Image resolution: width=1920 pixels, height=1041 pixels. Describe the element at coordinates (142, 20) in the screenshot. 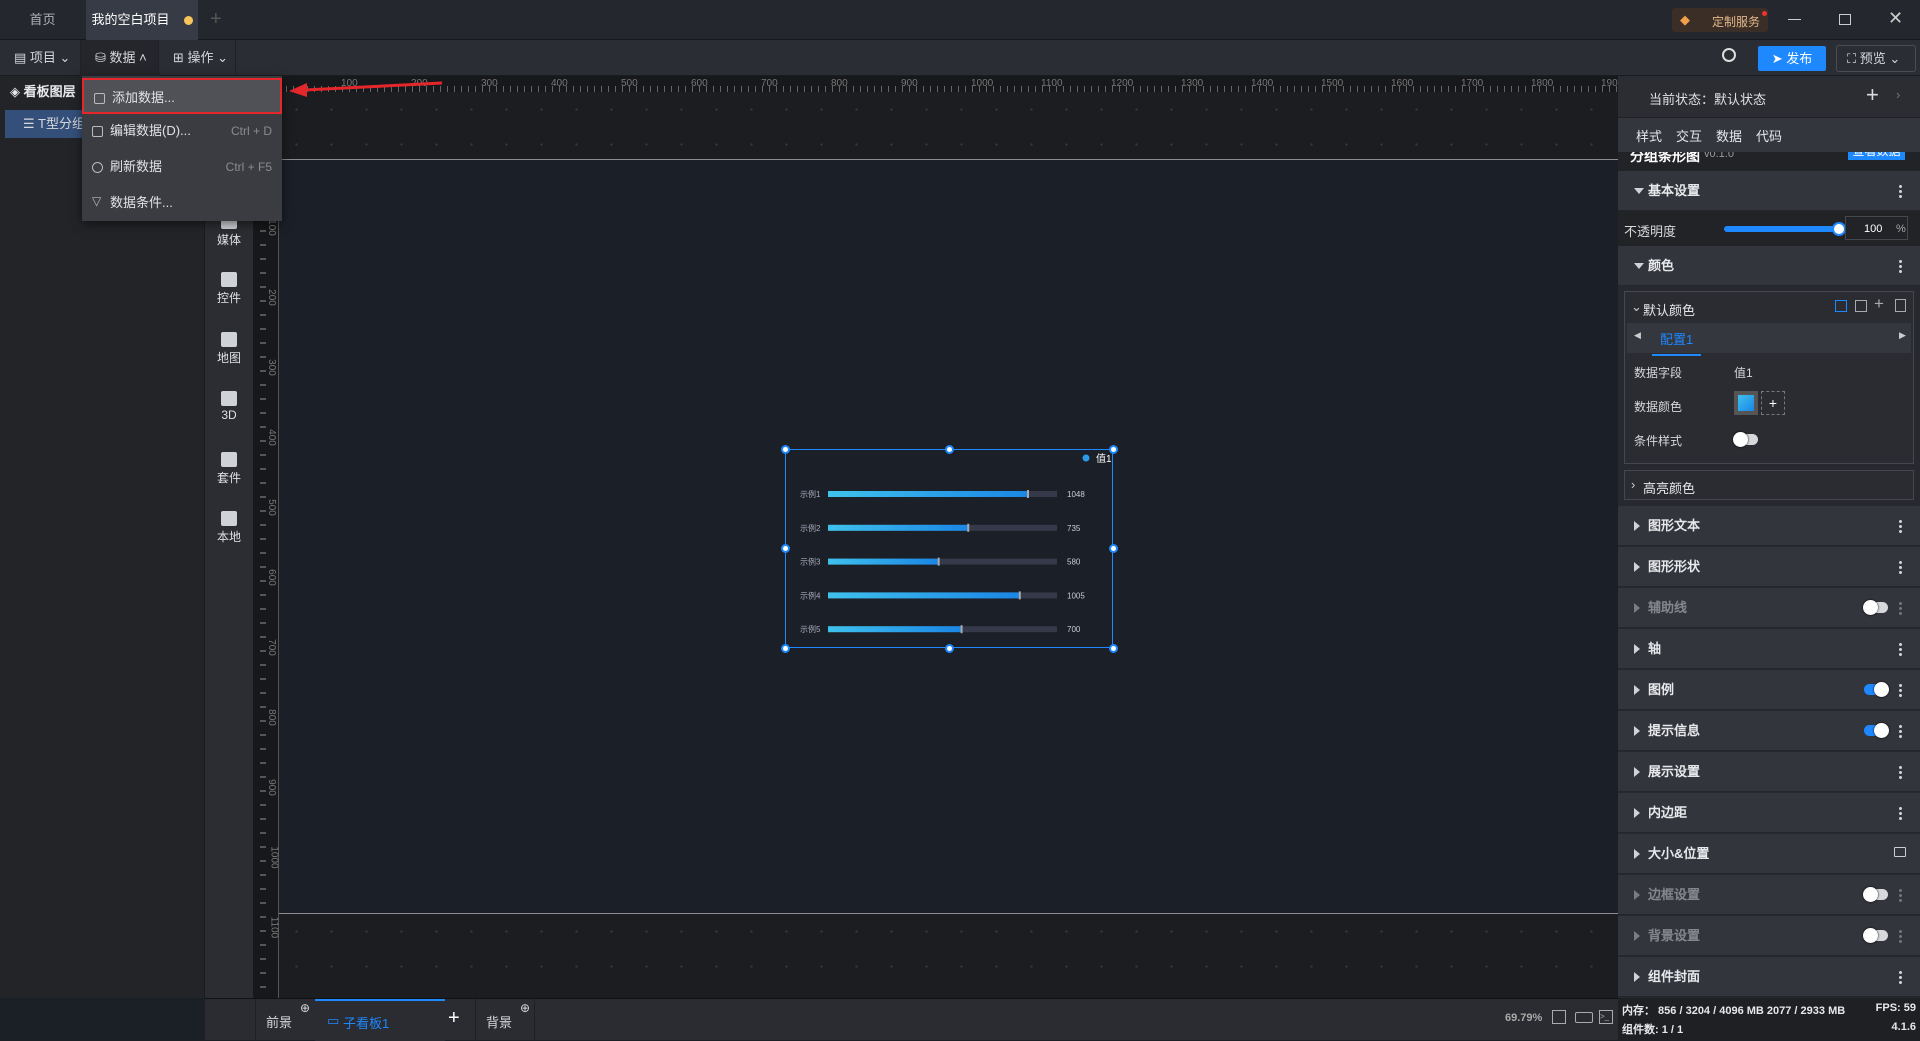

I see `tab-project: 我的空白项目` at that location.